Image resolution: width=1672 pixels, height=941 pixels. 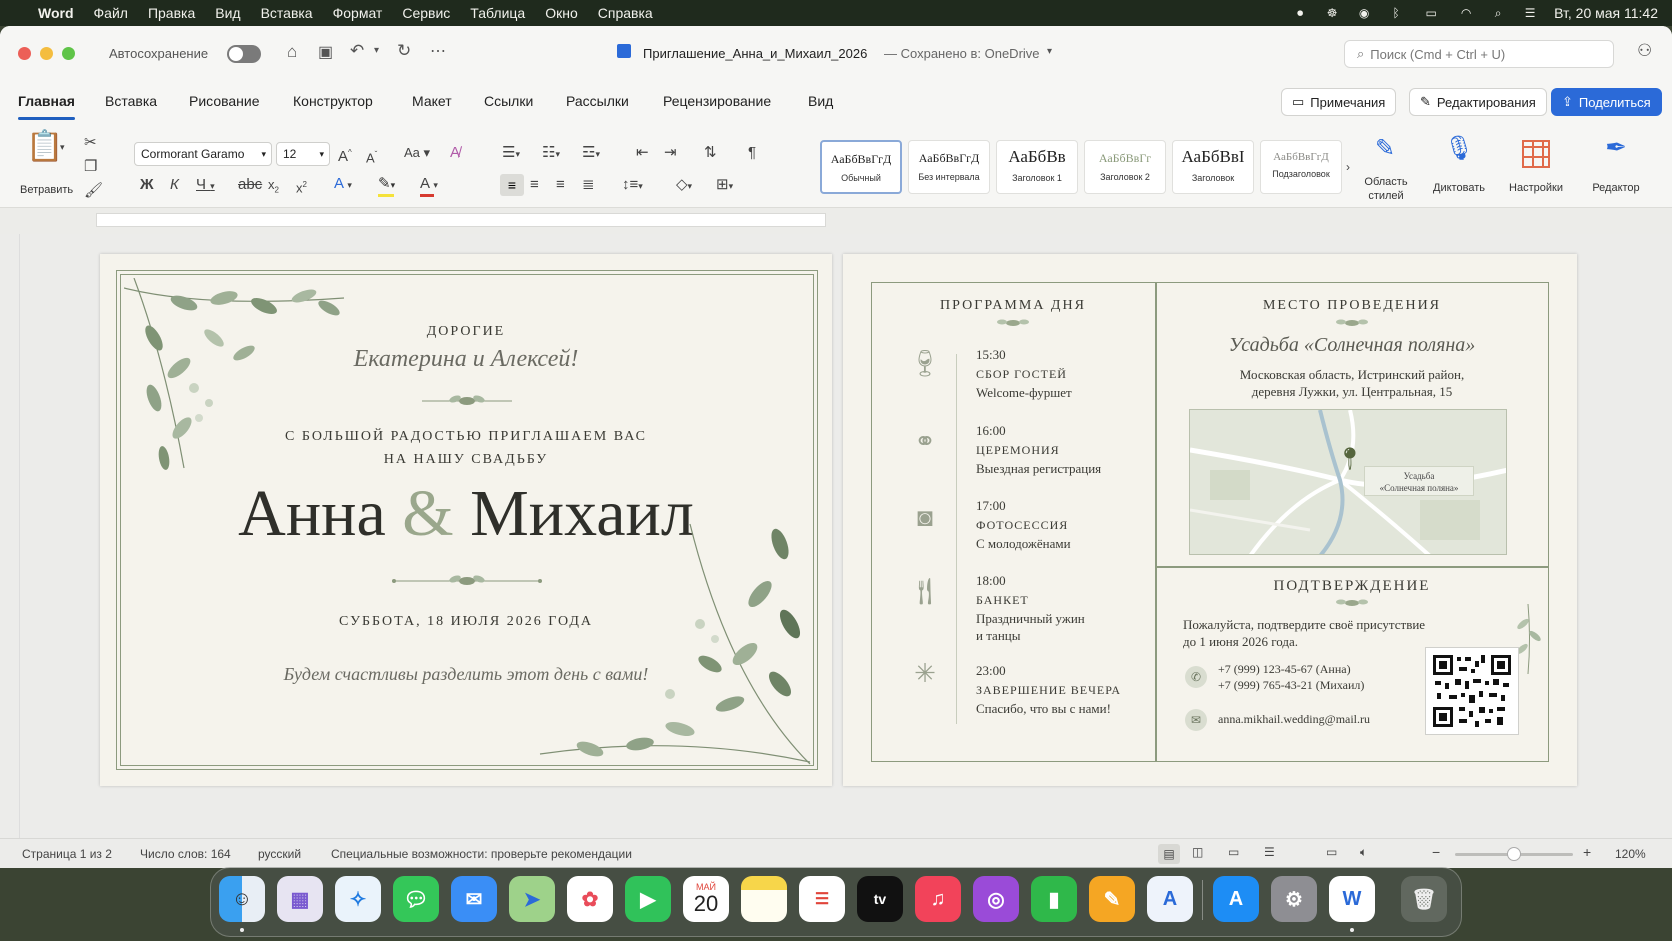 What do you see at coordinates (1479, 54) in the screenshot?
I see `search-input: ⌕ Поиск (Cmd + Ctrl + U)` at bounding box center [1479, 54].